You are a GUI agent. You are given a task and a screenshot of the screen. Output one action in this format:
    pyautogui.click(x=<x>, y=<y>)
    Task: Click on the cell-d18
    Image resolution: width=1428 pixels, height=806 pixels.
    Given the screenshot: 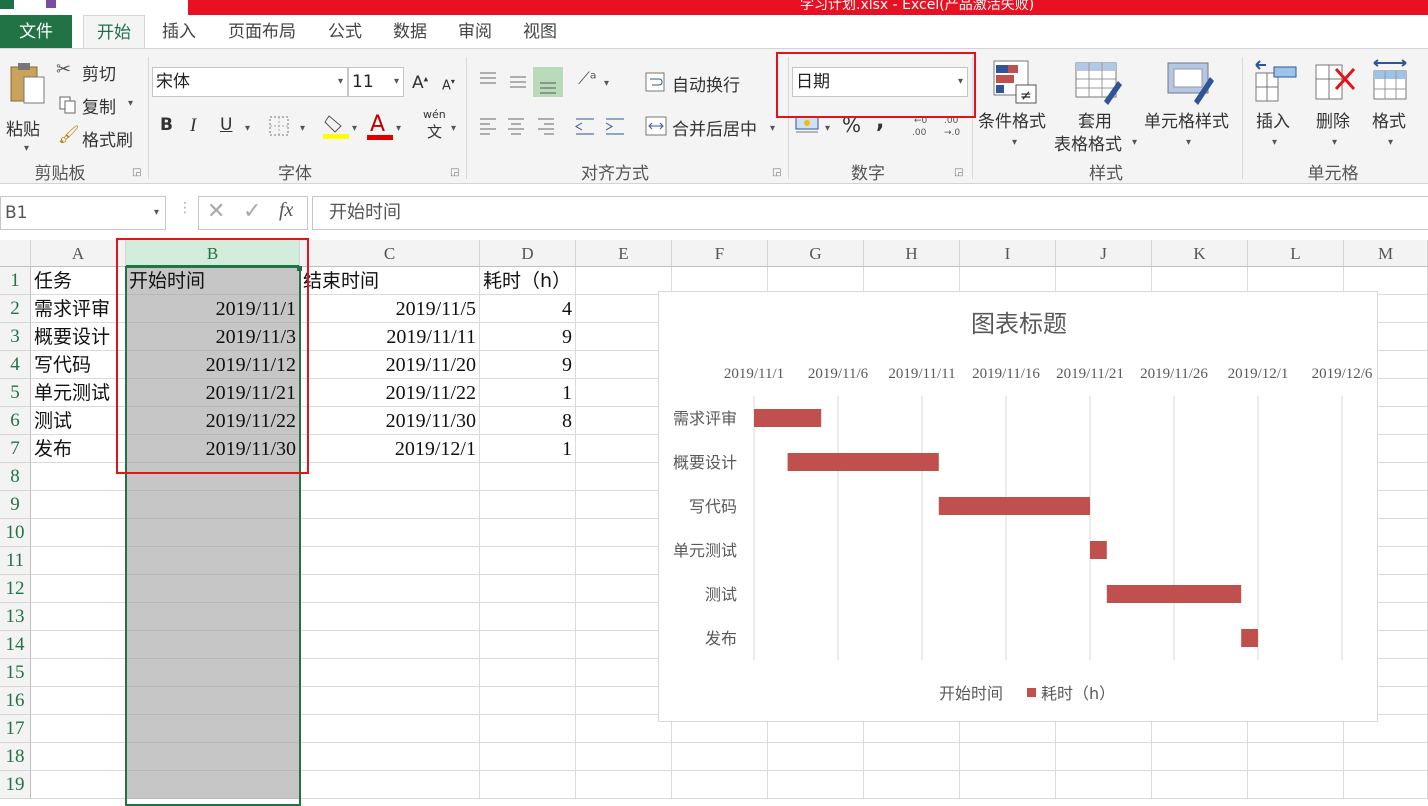 What is the action you would take?
    pyautogui.click(x=528, y=757)
    